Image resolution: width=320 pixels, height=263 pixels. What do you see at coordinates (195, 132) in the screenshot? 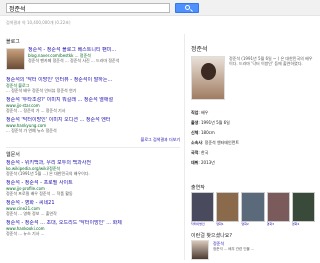
I see `fact-label: 신체` at bounding box center [195, 132].